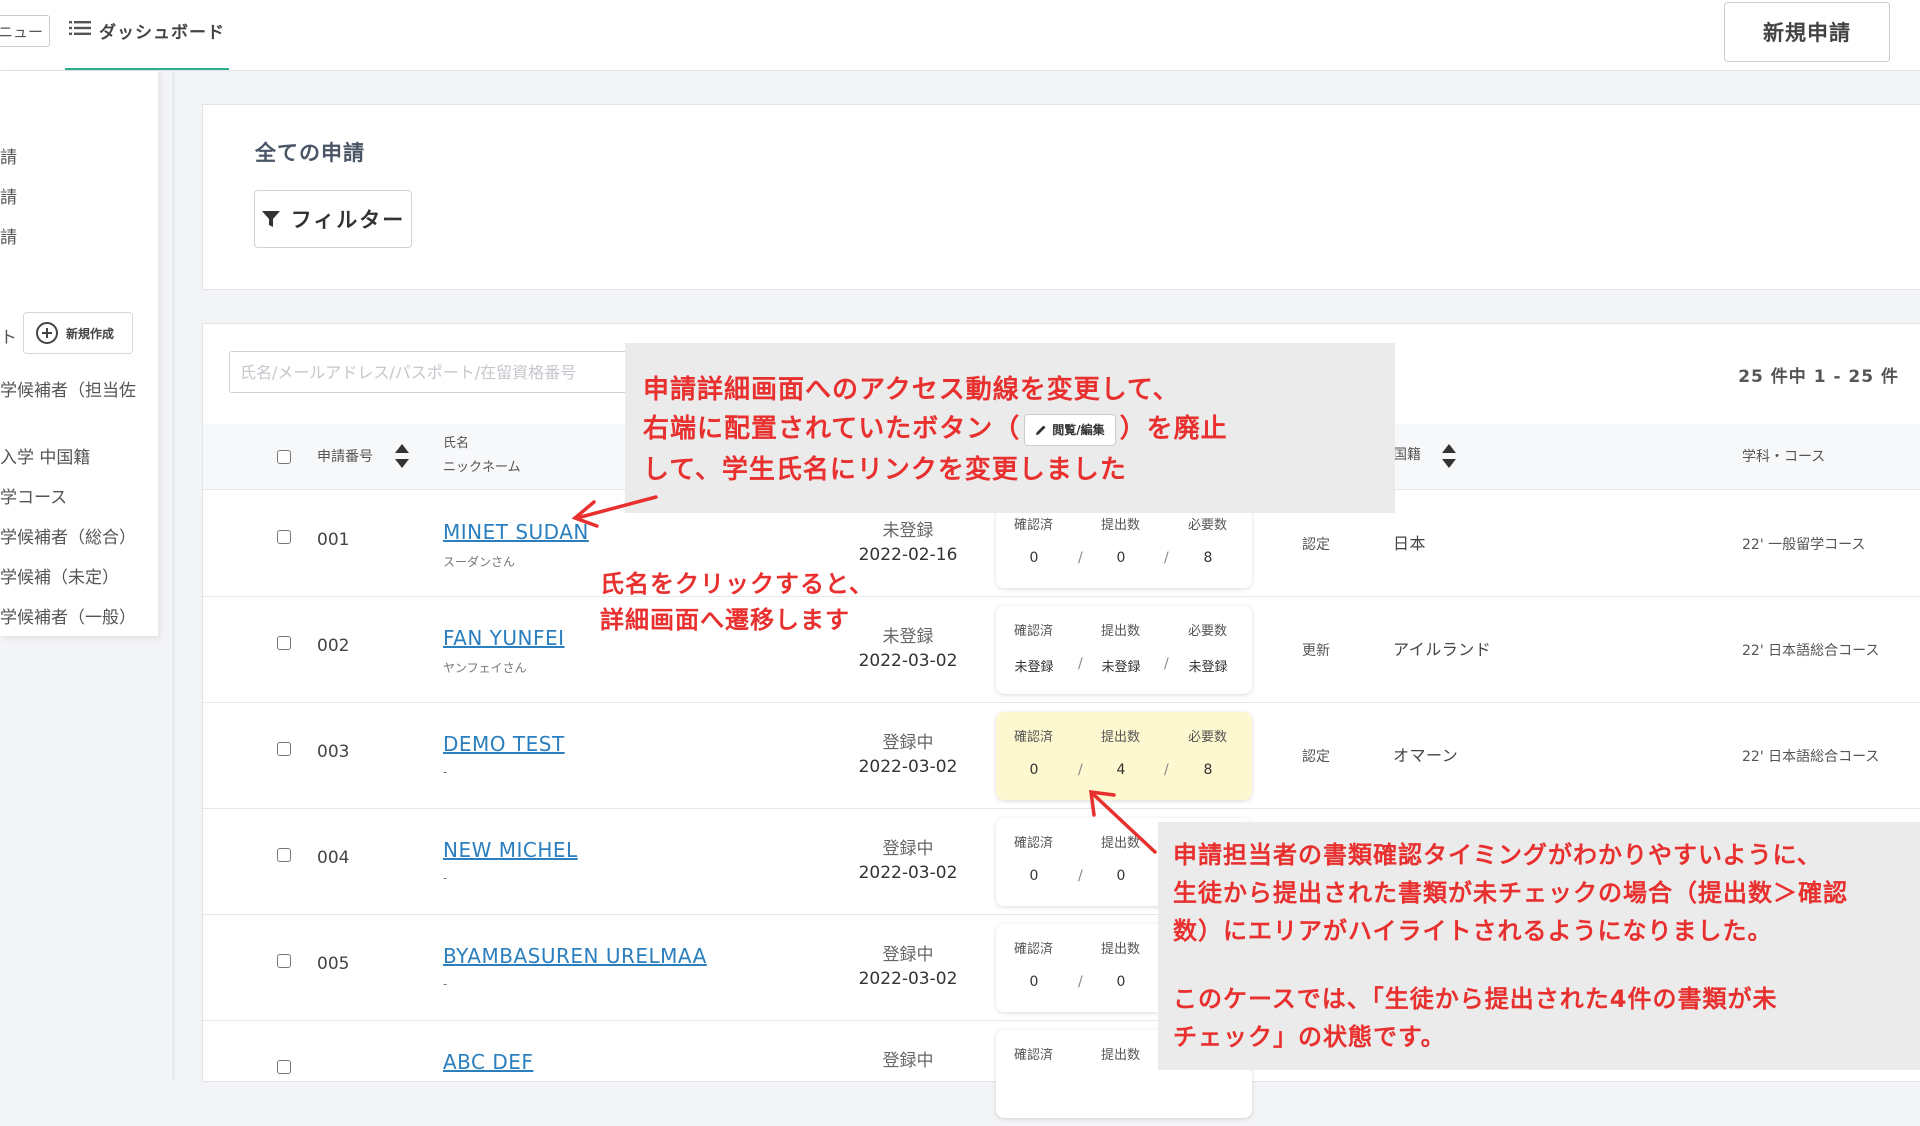 The image size is (1920, 1126). What do you see at coordinates (1061, 197) in the screenshot?
I see `title-card: 全ての申請 フィルター` at bounding box center [1061, 197].